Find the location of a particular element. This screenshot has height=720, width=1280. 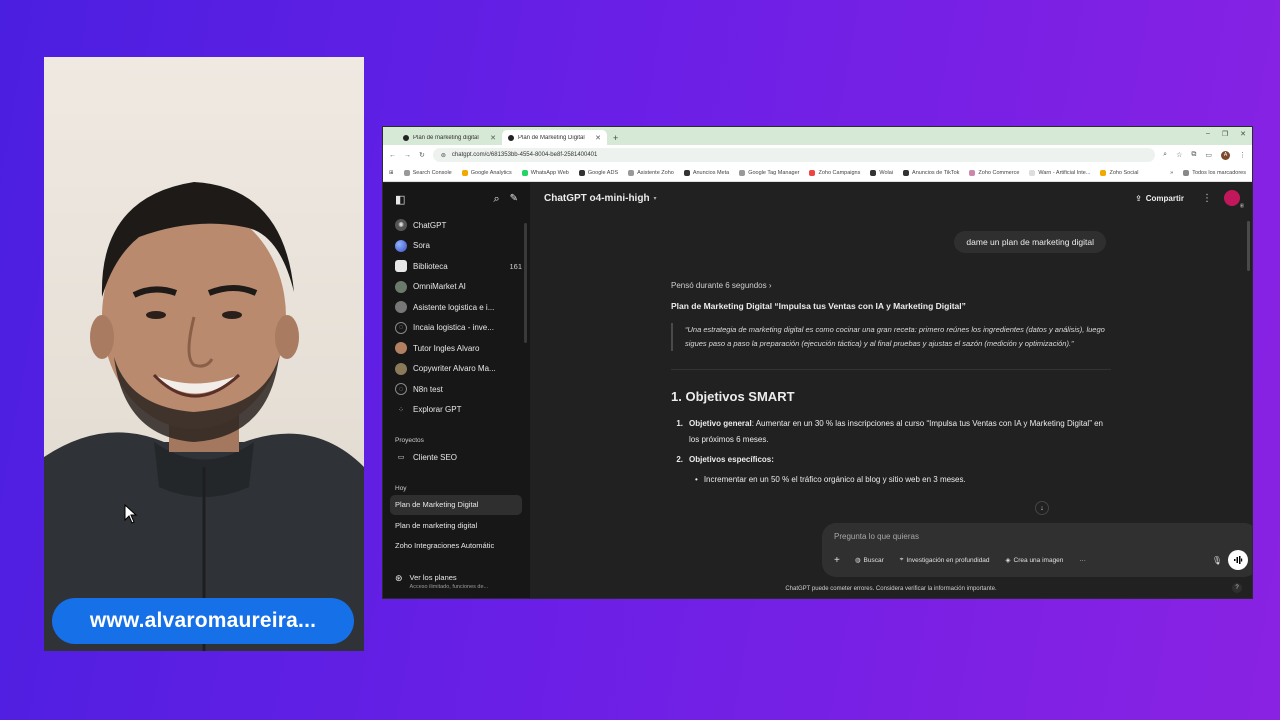

bookmark-item: Zoho Campaigns is located at coordinates (834, 173).